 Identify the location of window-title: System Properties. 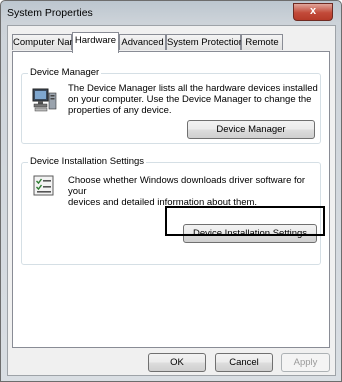
(50, 13).